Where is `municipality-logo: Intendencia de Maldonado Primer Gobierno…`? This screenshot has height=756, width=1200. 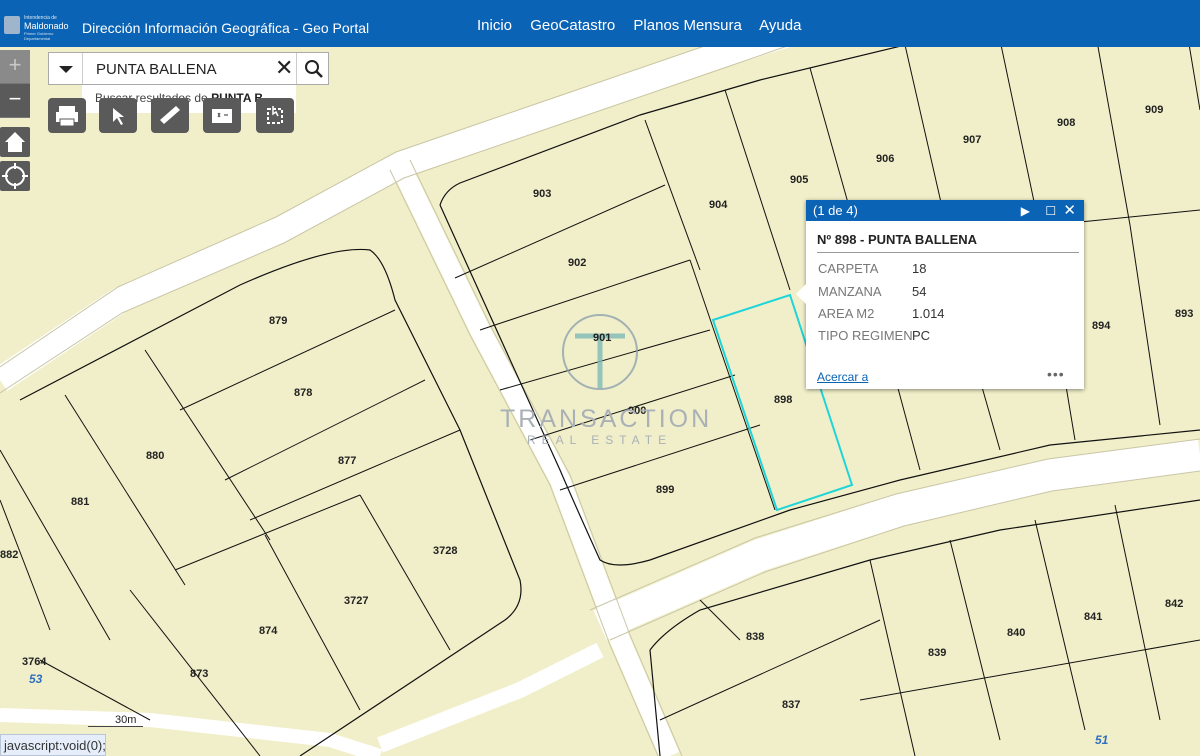 municipality-logo: Intendencia de Maldonado Primer Gobierno… is located at coordinates (37, 27).